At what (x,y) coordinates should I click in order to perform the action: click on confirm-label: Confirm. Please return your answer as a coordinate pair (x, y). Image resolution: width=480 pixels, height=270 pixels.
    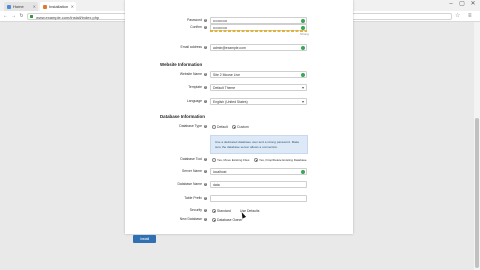
    Looking at the image, I should click on (196, 27).